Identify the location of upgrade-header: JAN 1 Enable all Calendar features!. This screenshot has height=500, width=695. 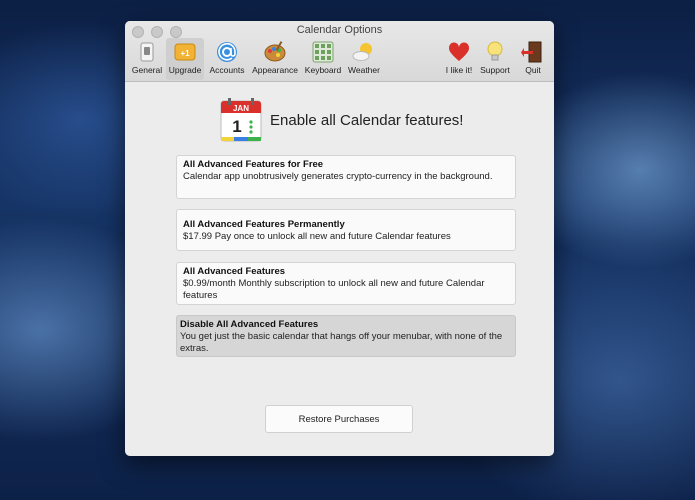
(341, 120).